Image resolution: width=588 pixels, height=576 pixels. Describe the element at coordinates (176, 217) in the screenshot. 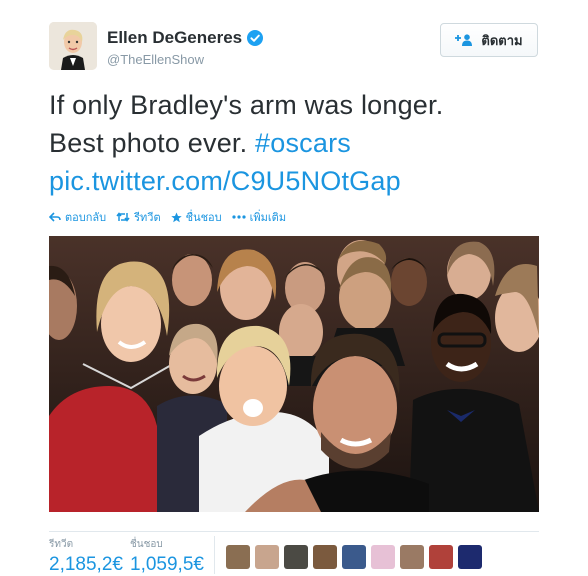

I see `star-icon` at that location.